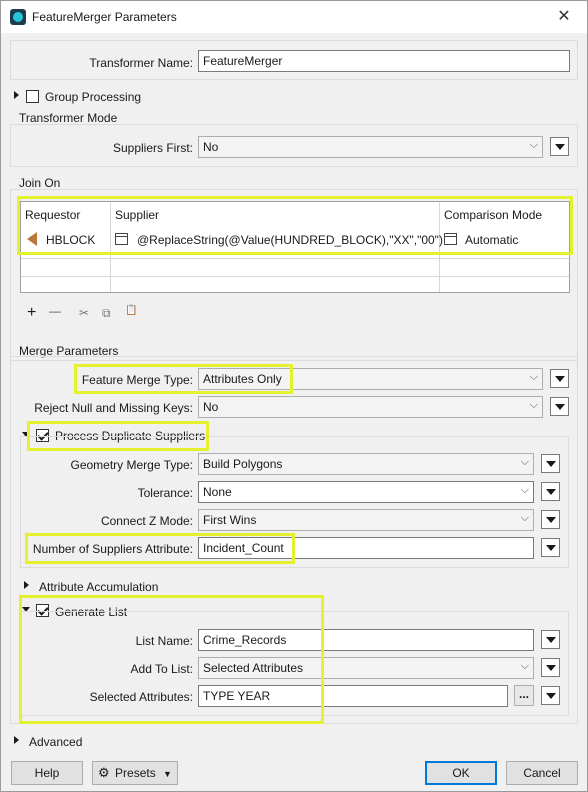 This screenshot has height=792, width=588. I want to click on reject-null-value: No, so click(211, 407).